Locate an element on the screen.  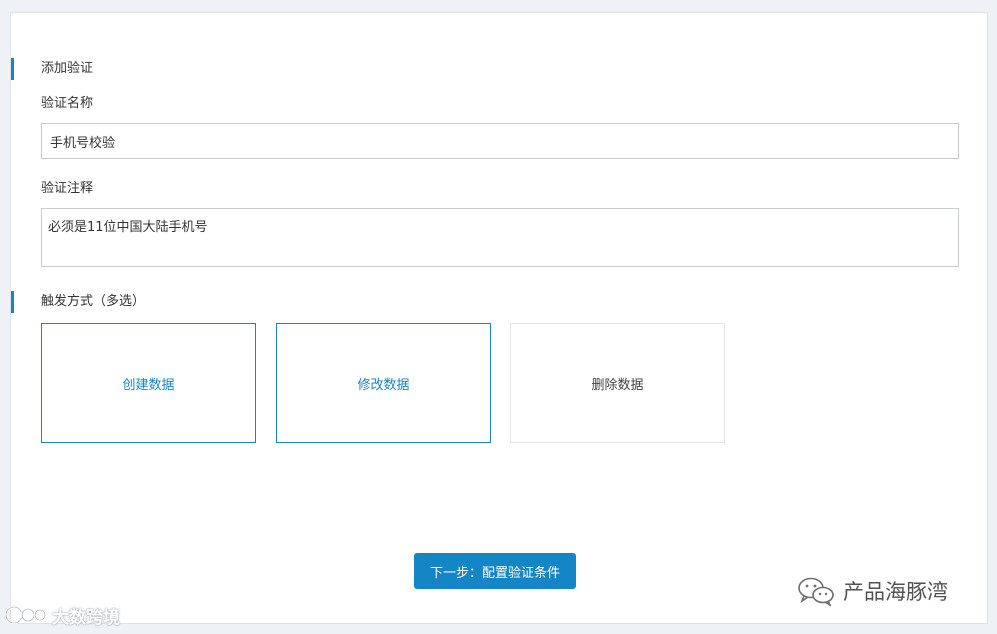
trigger-card-label: 删除数据 is located at coordinates (617, 385).